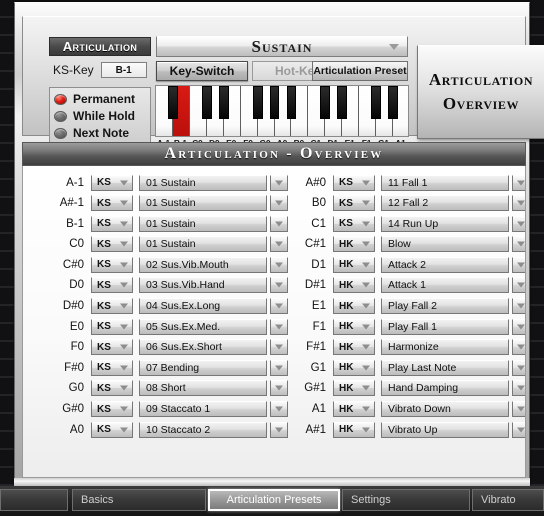  What do you see at coordinates (223, 102) in the screenshot?
I see `black-key-d0-sharp` at bounding box center [223, 102].